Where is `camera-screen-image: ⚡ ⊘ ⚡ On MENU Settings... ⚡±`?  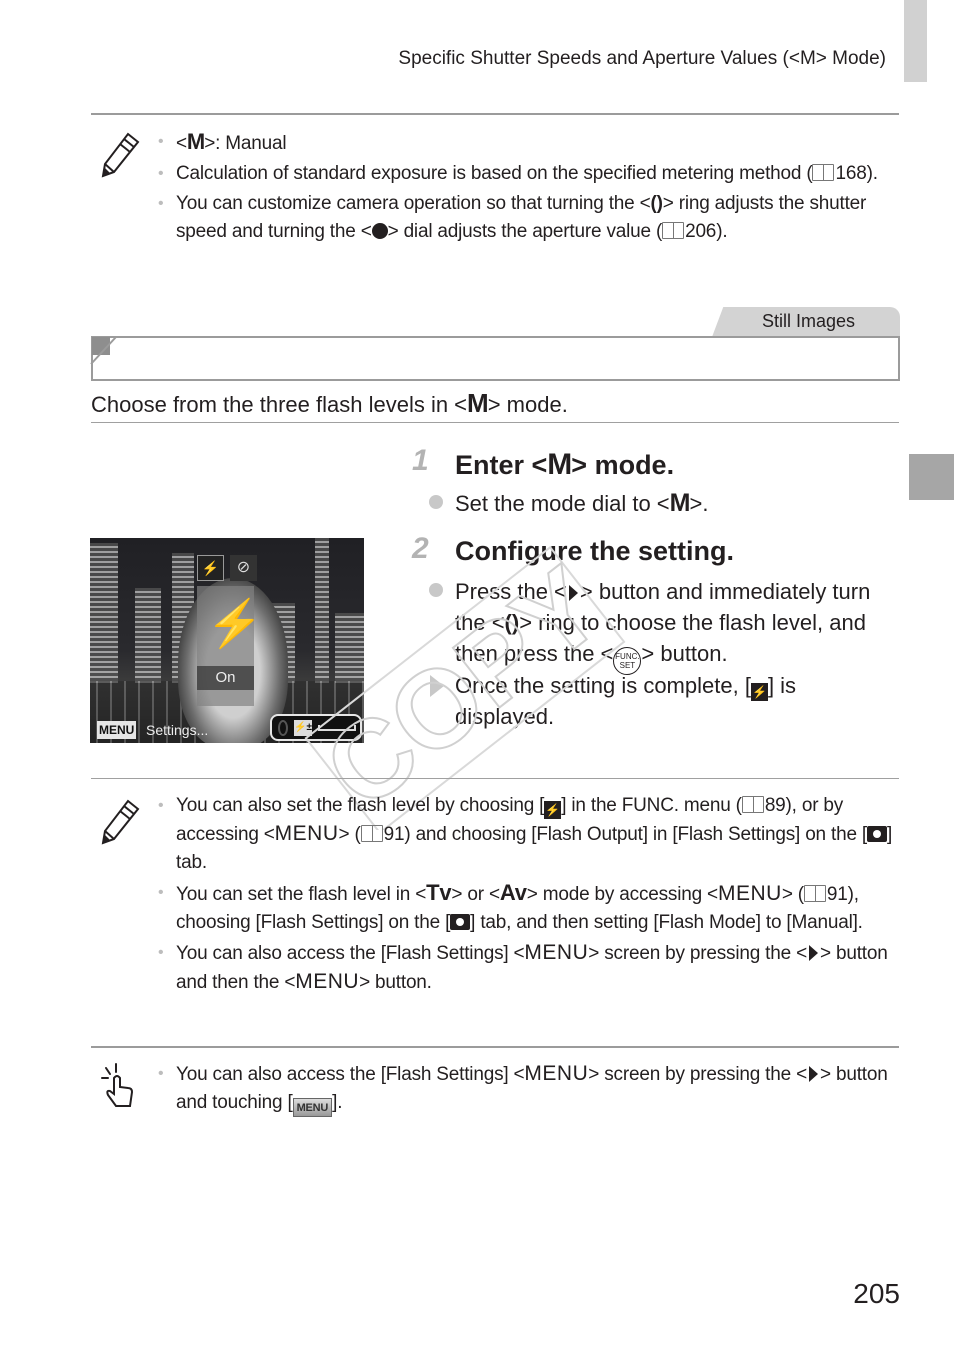
camera-screen-image: ⚡ ⊘ ⚡ On MENU Settings... ⚡± is located at coordinates (227, 640).